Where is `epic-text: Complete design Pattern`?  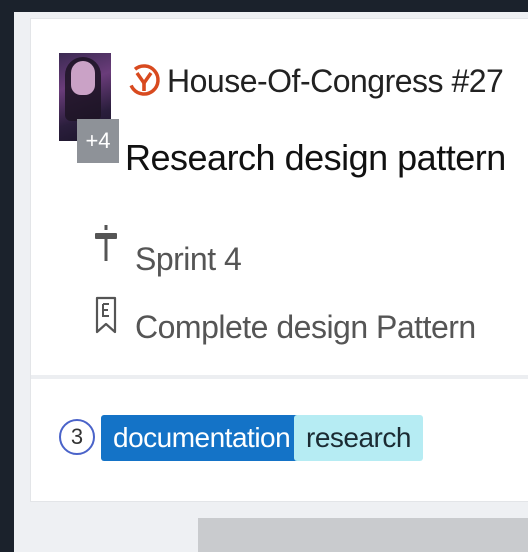 epic-text: Complete design Pattern is located at coordinates (305, 327).